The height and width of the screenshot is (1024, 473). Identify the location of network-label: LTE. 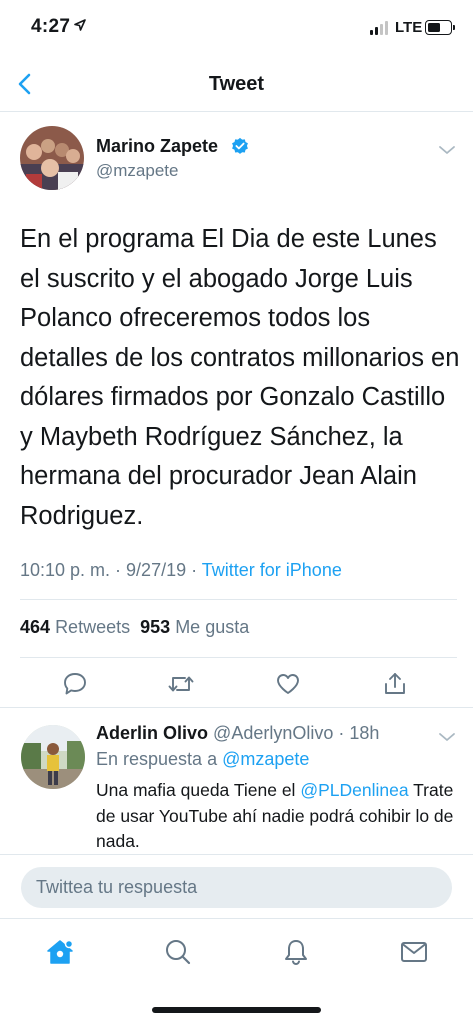
(409, 27).